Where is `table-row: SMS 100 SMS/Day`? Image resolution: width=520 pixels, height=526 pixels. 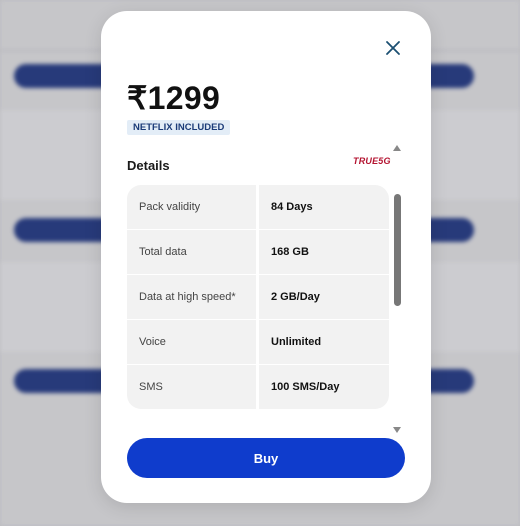 table-row: SMS 100 SMS/Day is located at coordinates (258, 387).